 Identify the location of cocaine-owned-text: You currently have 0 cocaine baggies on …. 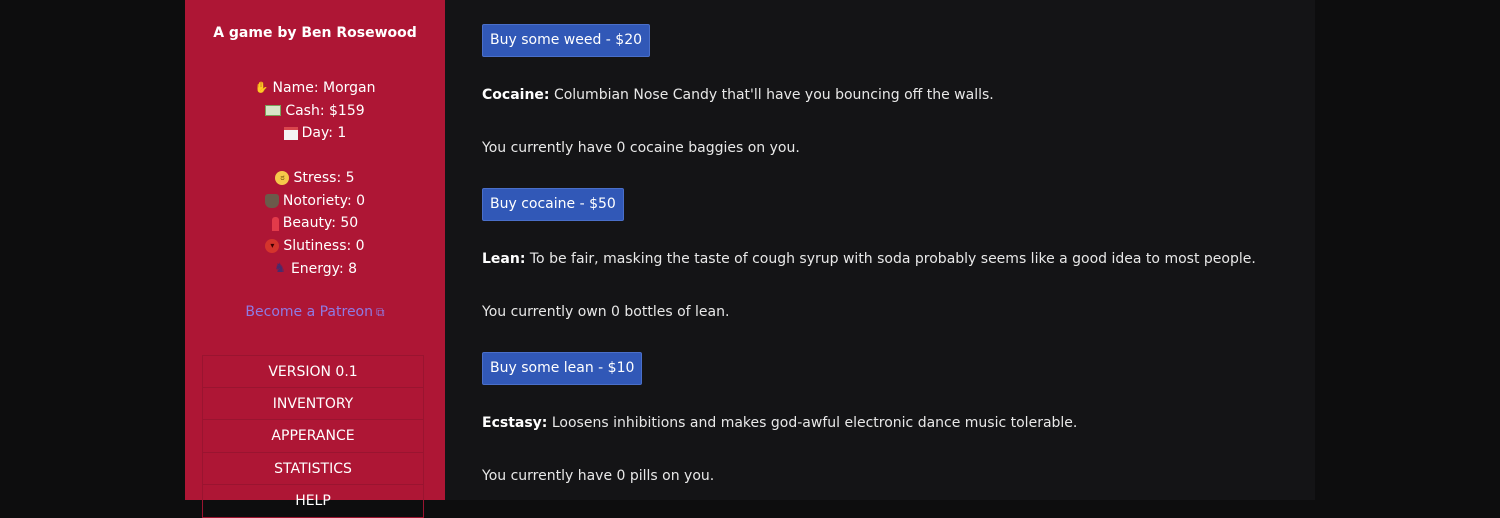
(641, 148).